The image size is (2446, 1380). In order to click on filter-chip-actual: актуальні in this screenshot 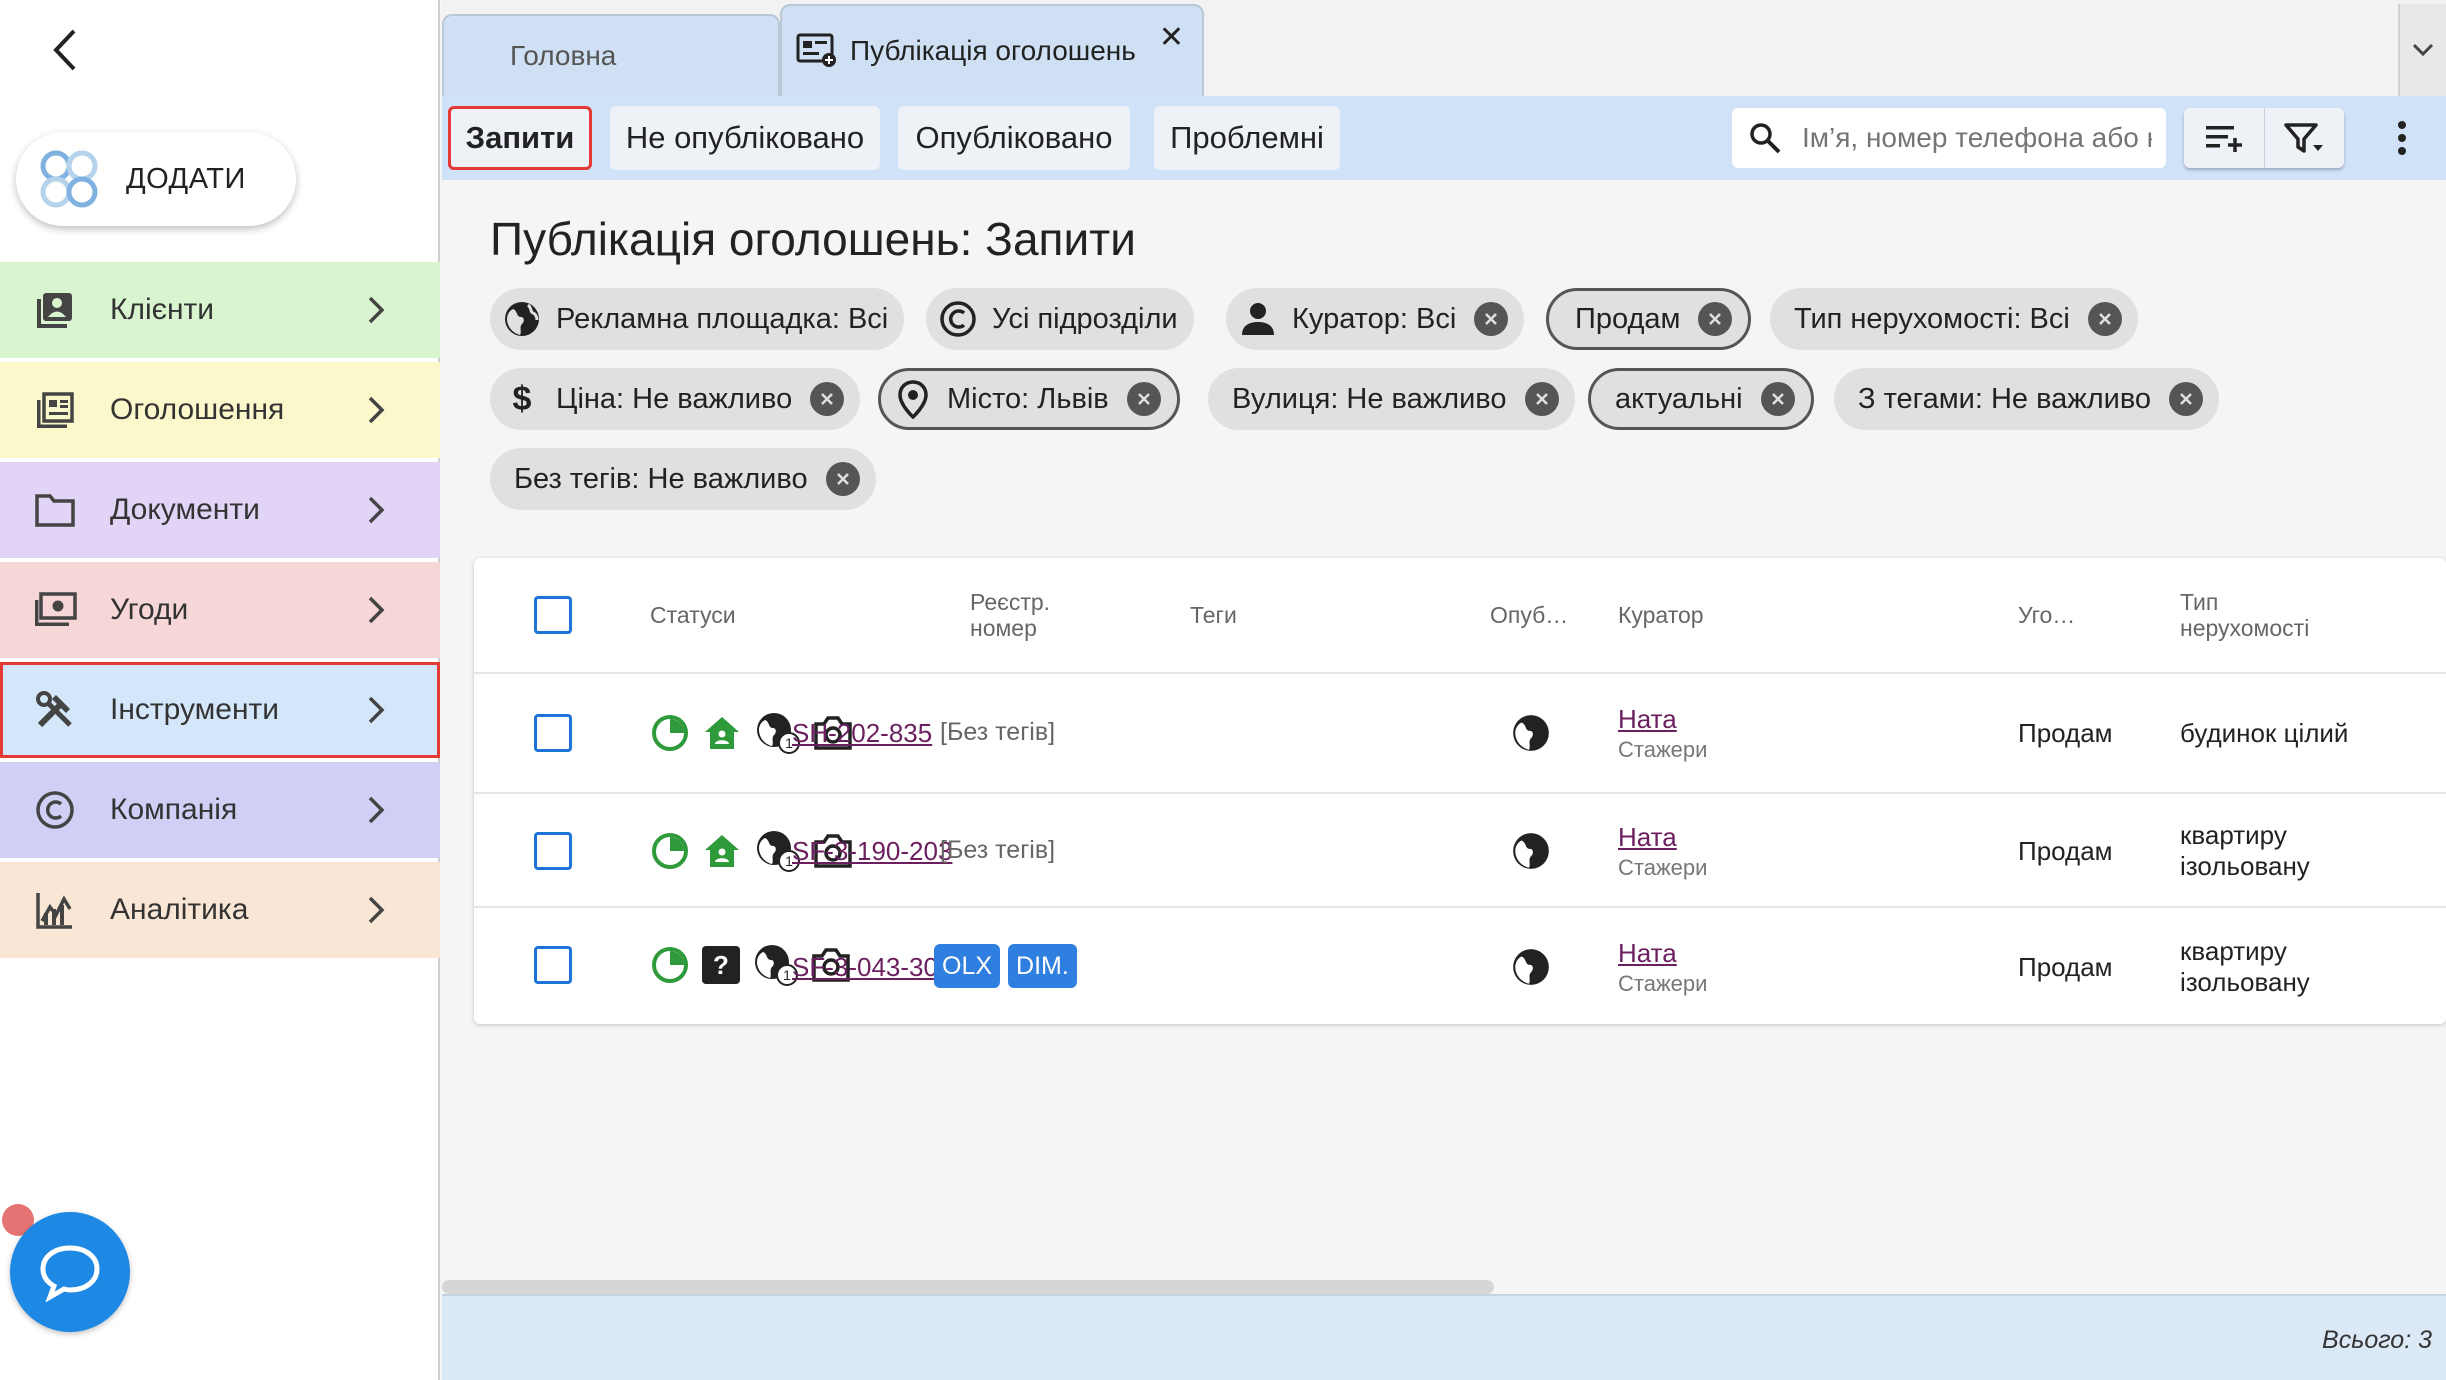, I will do `click(1701, 399)`.